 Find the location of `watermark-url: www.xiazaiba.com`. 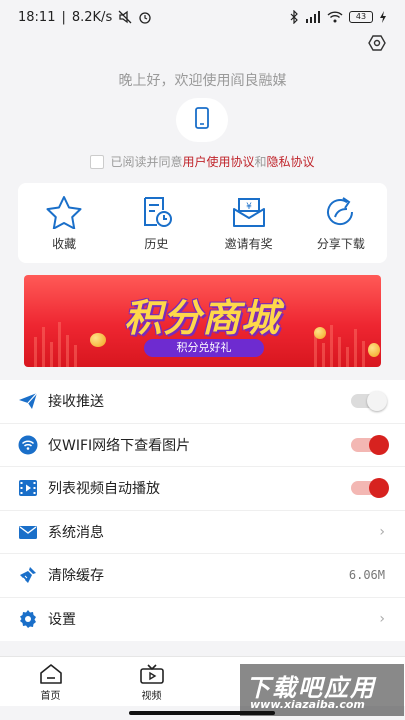

watermark-url: www.xiazaiba.com is located at coordinates (307, 704).